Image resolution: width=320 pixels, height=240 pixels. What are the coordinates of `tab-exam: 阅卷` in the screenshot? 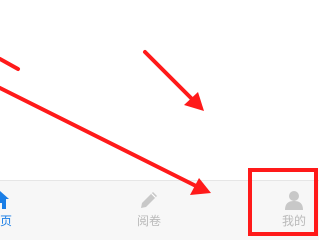 It's located at (149, 210).